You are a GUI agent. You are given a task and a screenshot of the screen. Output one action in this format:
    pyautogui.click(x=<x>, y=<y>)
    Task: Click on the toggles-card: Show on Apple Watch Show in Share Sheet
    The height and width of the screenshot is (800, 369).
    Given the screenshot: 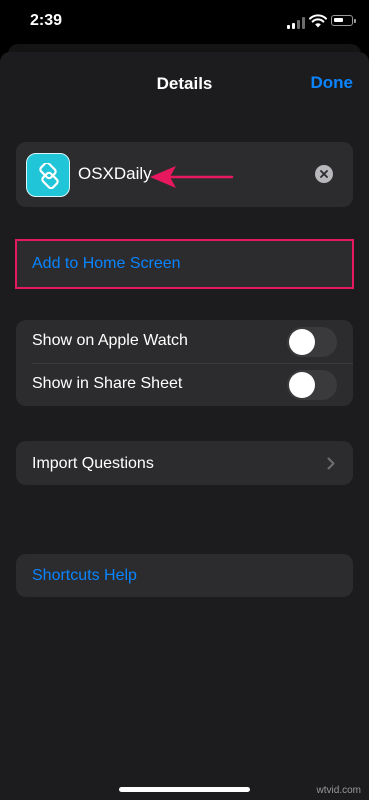 What is the action you would take?
    pyautogui.click(x=184, y=363)
    